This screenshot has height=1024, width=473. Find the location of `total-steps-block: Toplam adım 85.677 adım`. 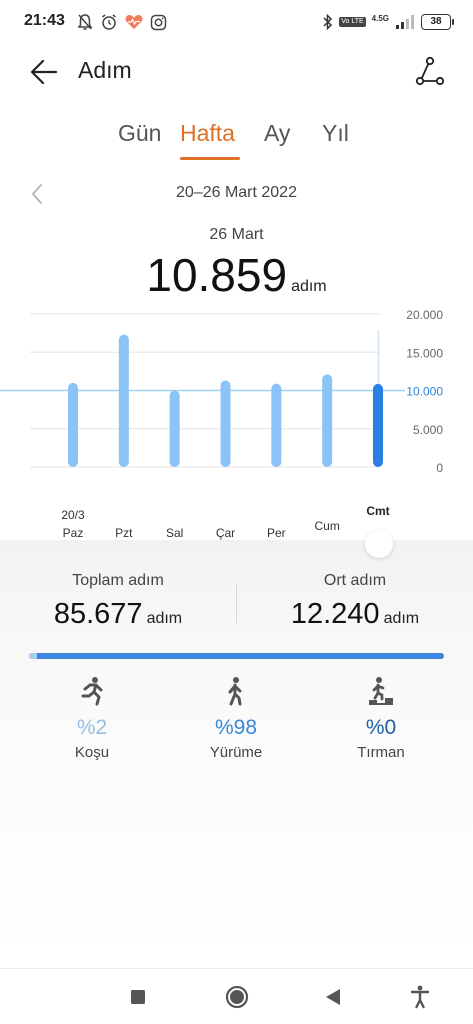

total-steps-block: Toplam adım 85.677 adım is located at coordinates (118, 601).